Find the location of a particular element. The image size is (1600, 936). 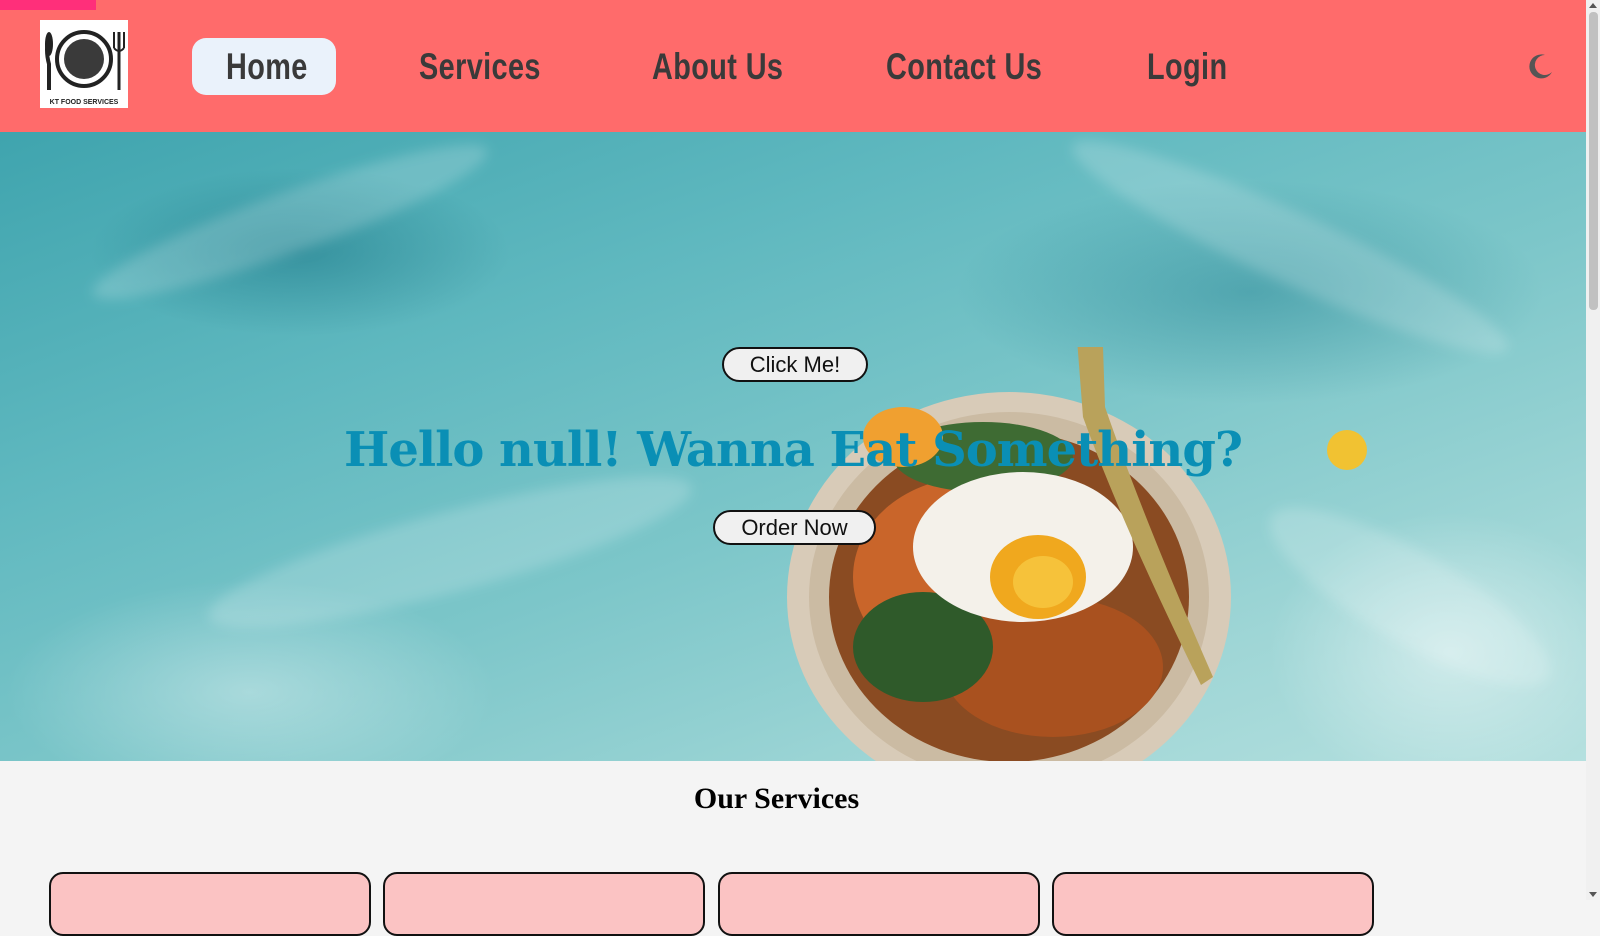

moon-icon is located at coordinates (1540, 66).